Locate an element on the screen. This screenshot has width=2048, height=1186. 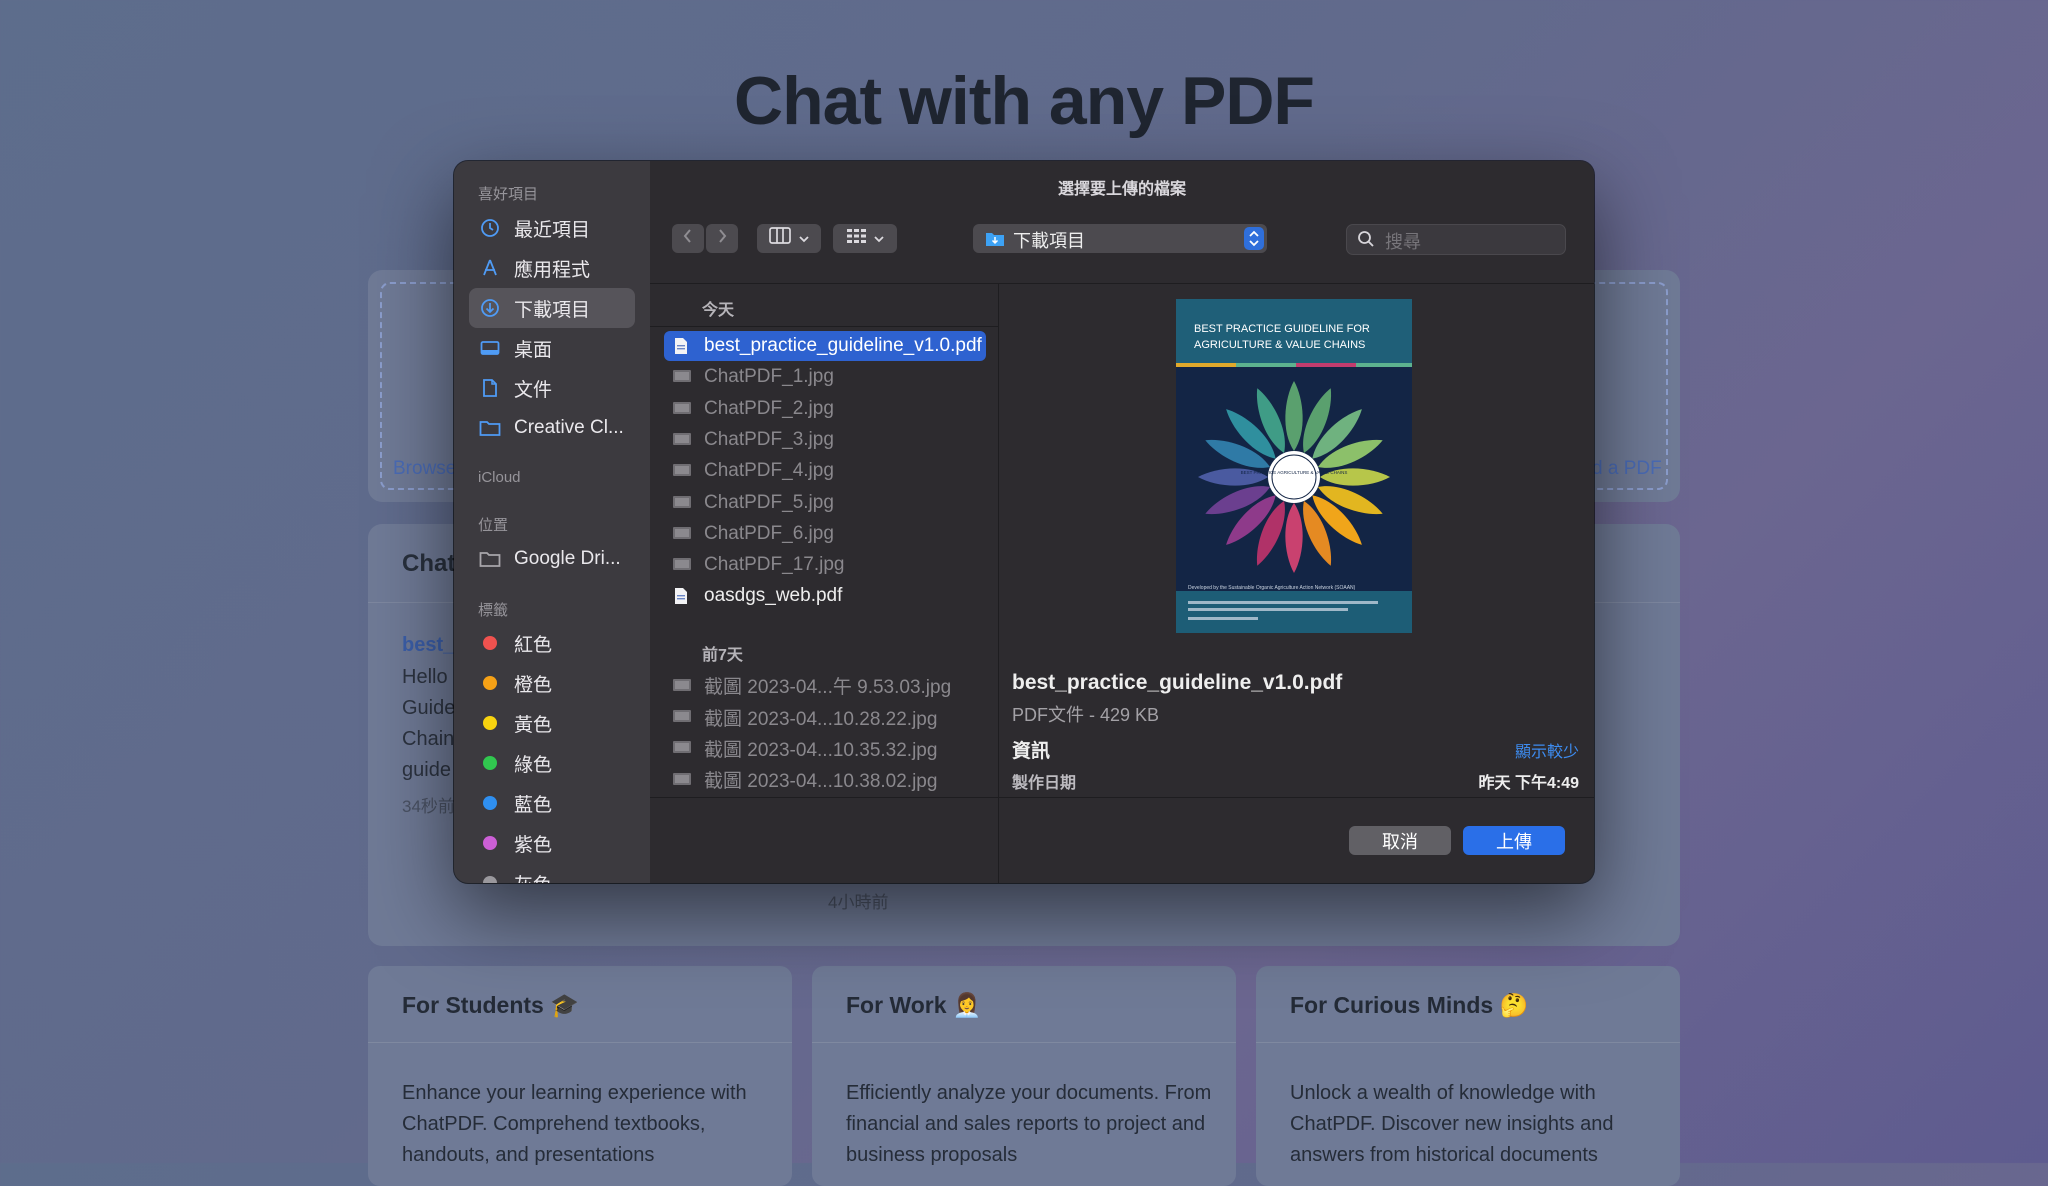
sidebar-item-label: 下載項目 is located at coordinates (552, 310).